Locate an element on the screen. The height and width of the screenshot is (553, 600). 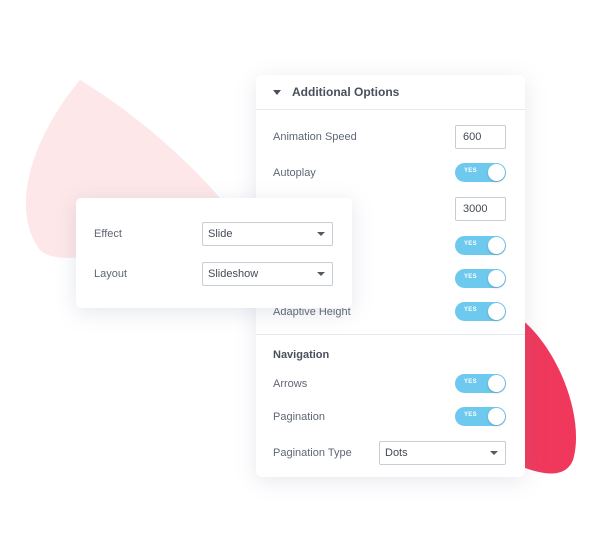
pagination-toggle: YES is located at coordinates (480, 416).